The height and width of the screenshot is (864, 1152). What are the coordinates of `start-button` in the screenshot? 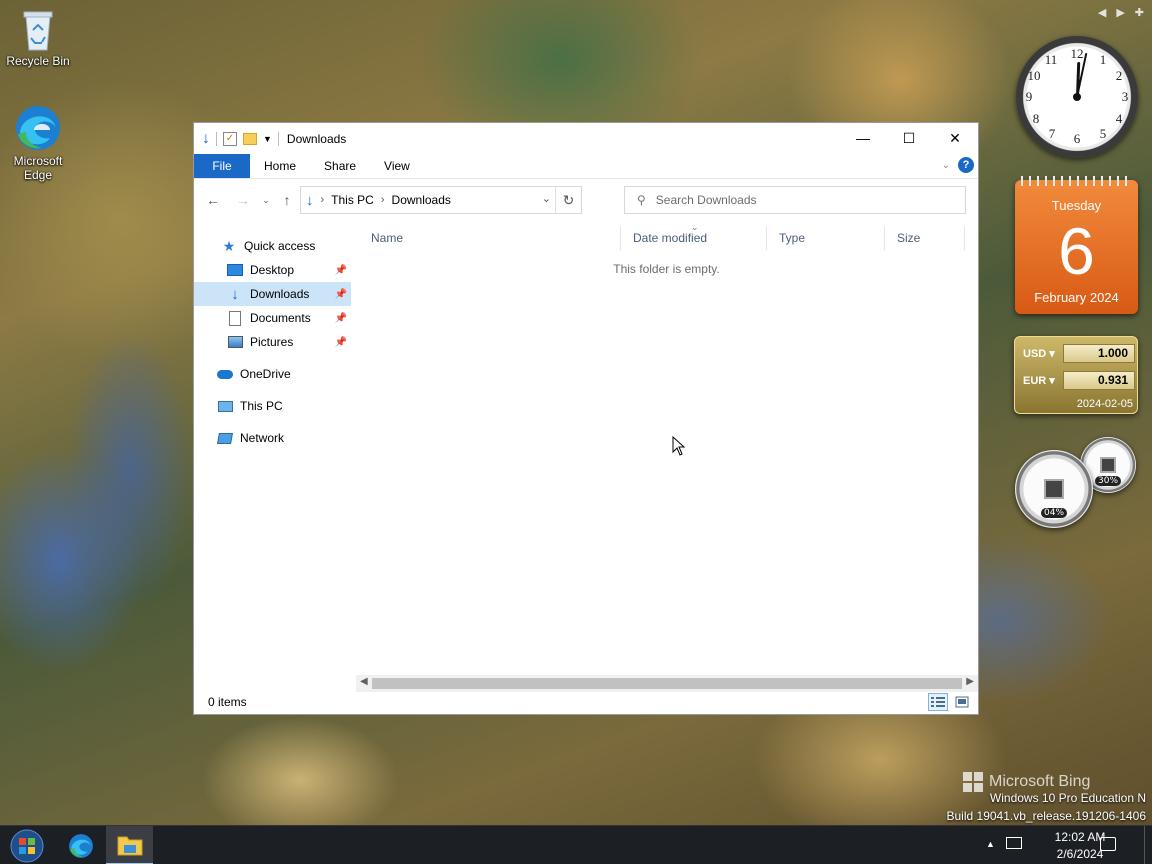 It's located at (27, 845).